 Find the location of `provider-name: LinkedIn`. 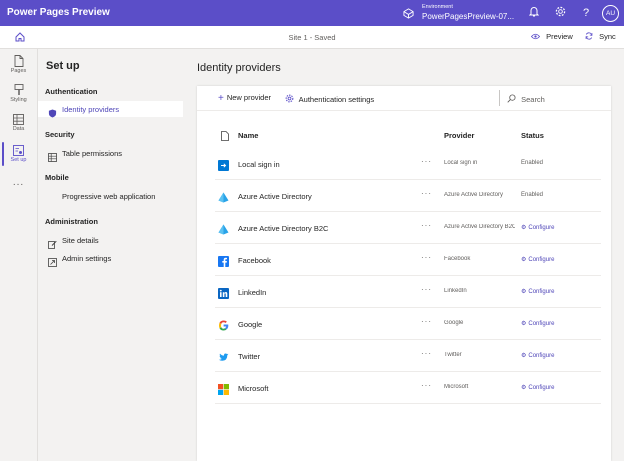

provider-name: LinkedIn is located at coordinates (252, 292).